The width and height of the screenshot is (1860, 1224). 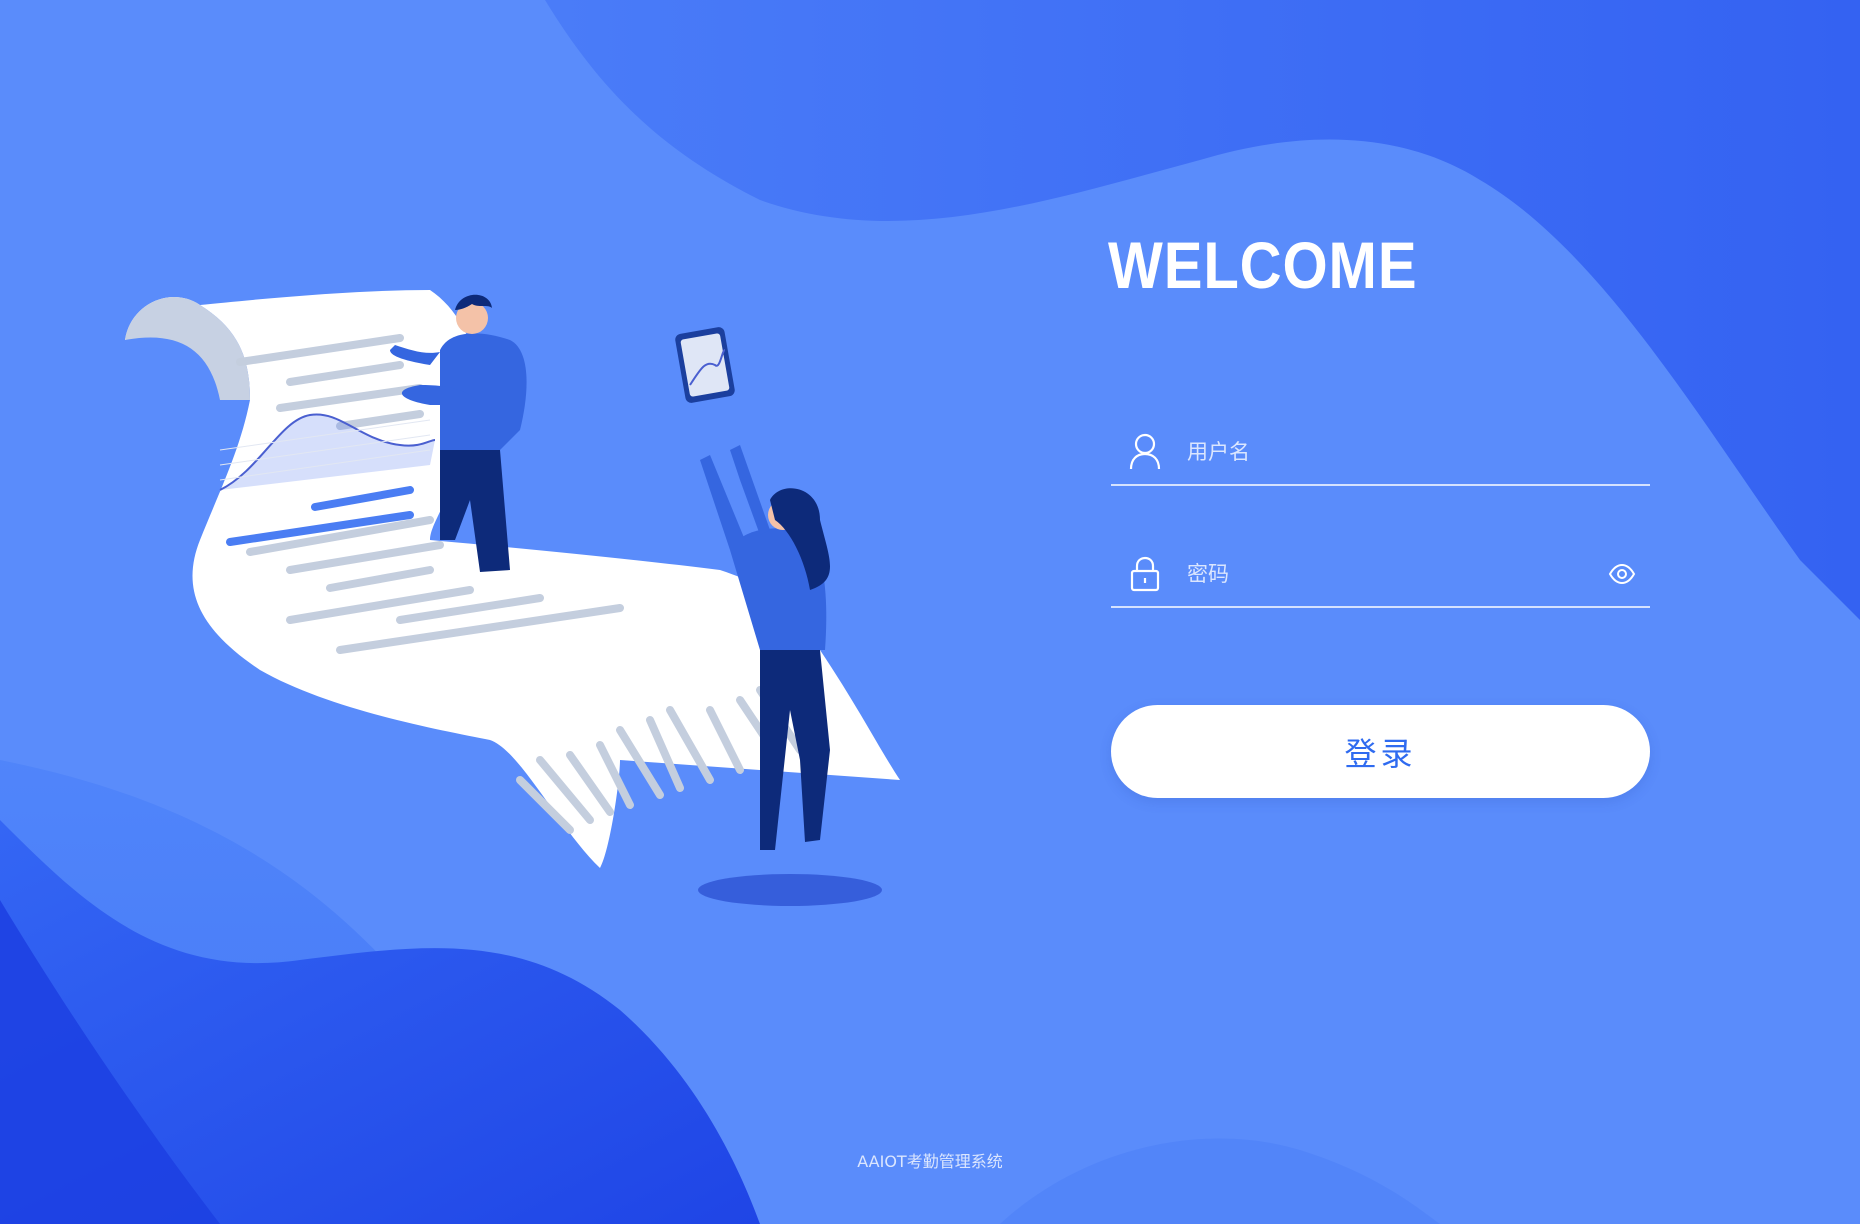 I want to click on shadow, so click(x=790, y=890).